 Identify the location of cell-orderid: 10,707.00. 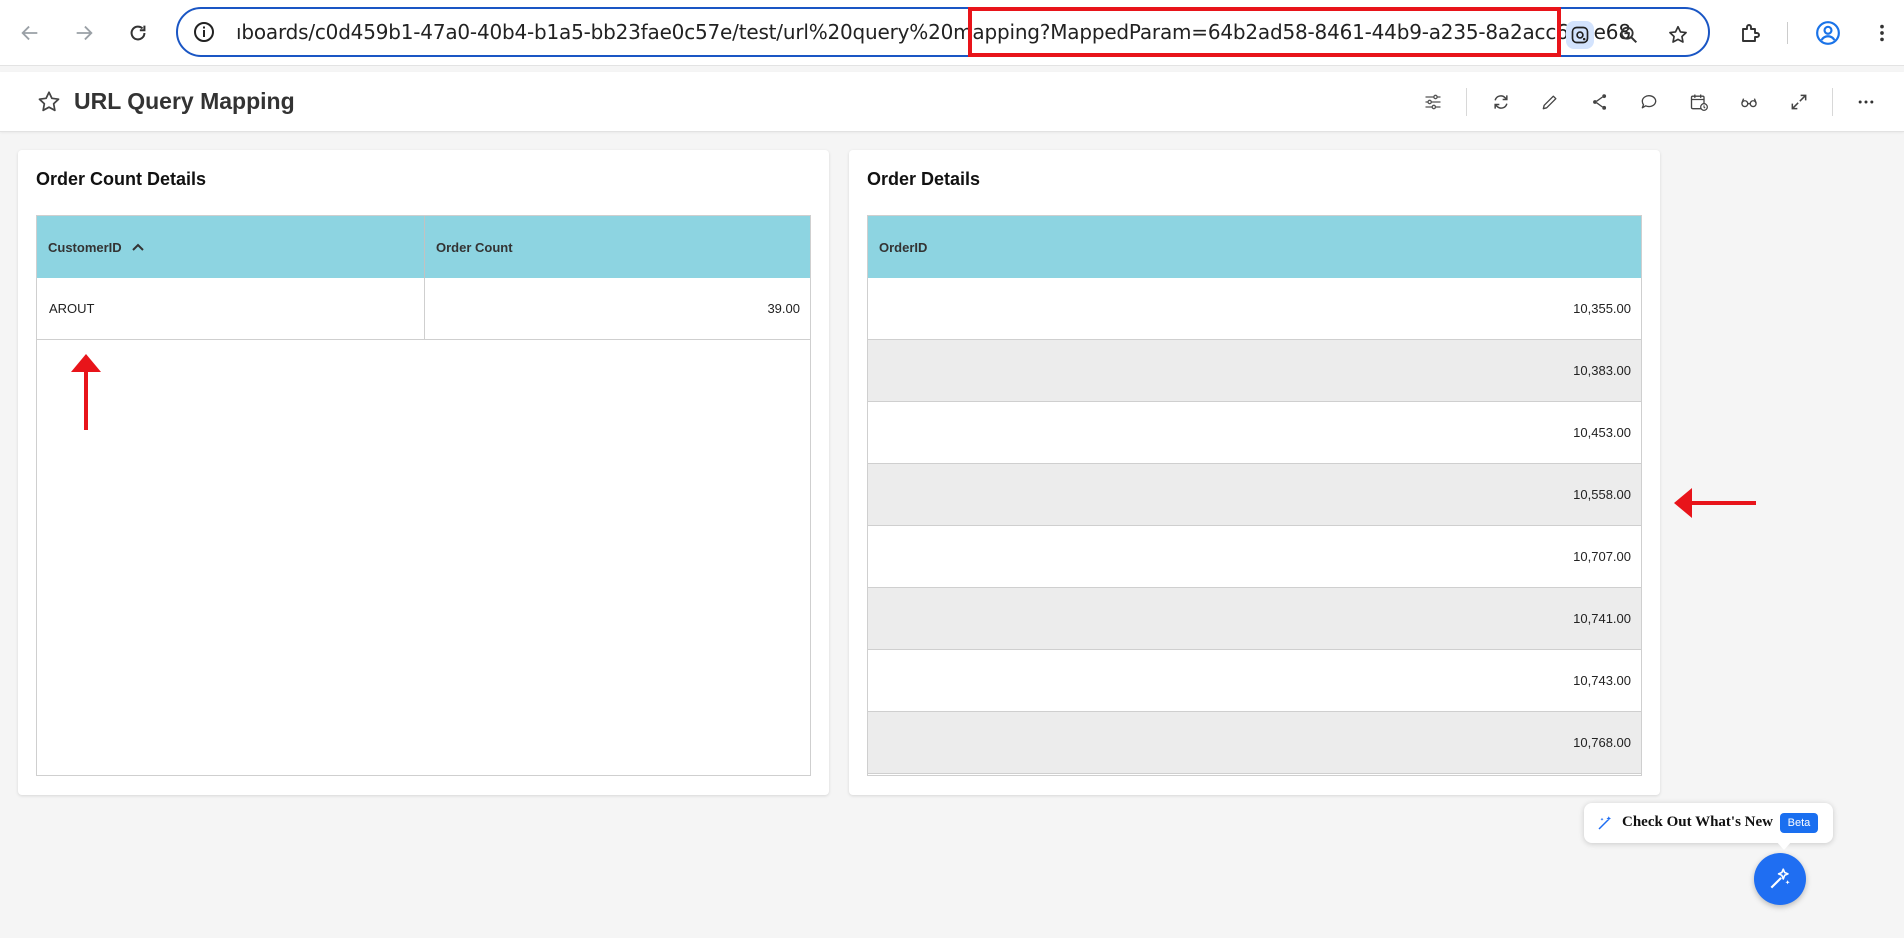
(1254, 556).